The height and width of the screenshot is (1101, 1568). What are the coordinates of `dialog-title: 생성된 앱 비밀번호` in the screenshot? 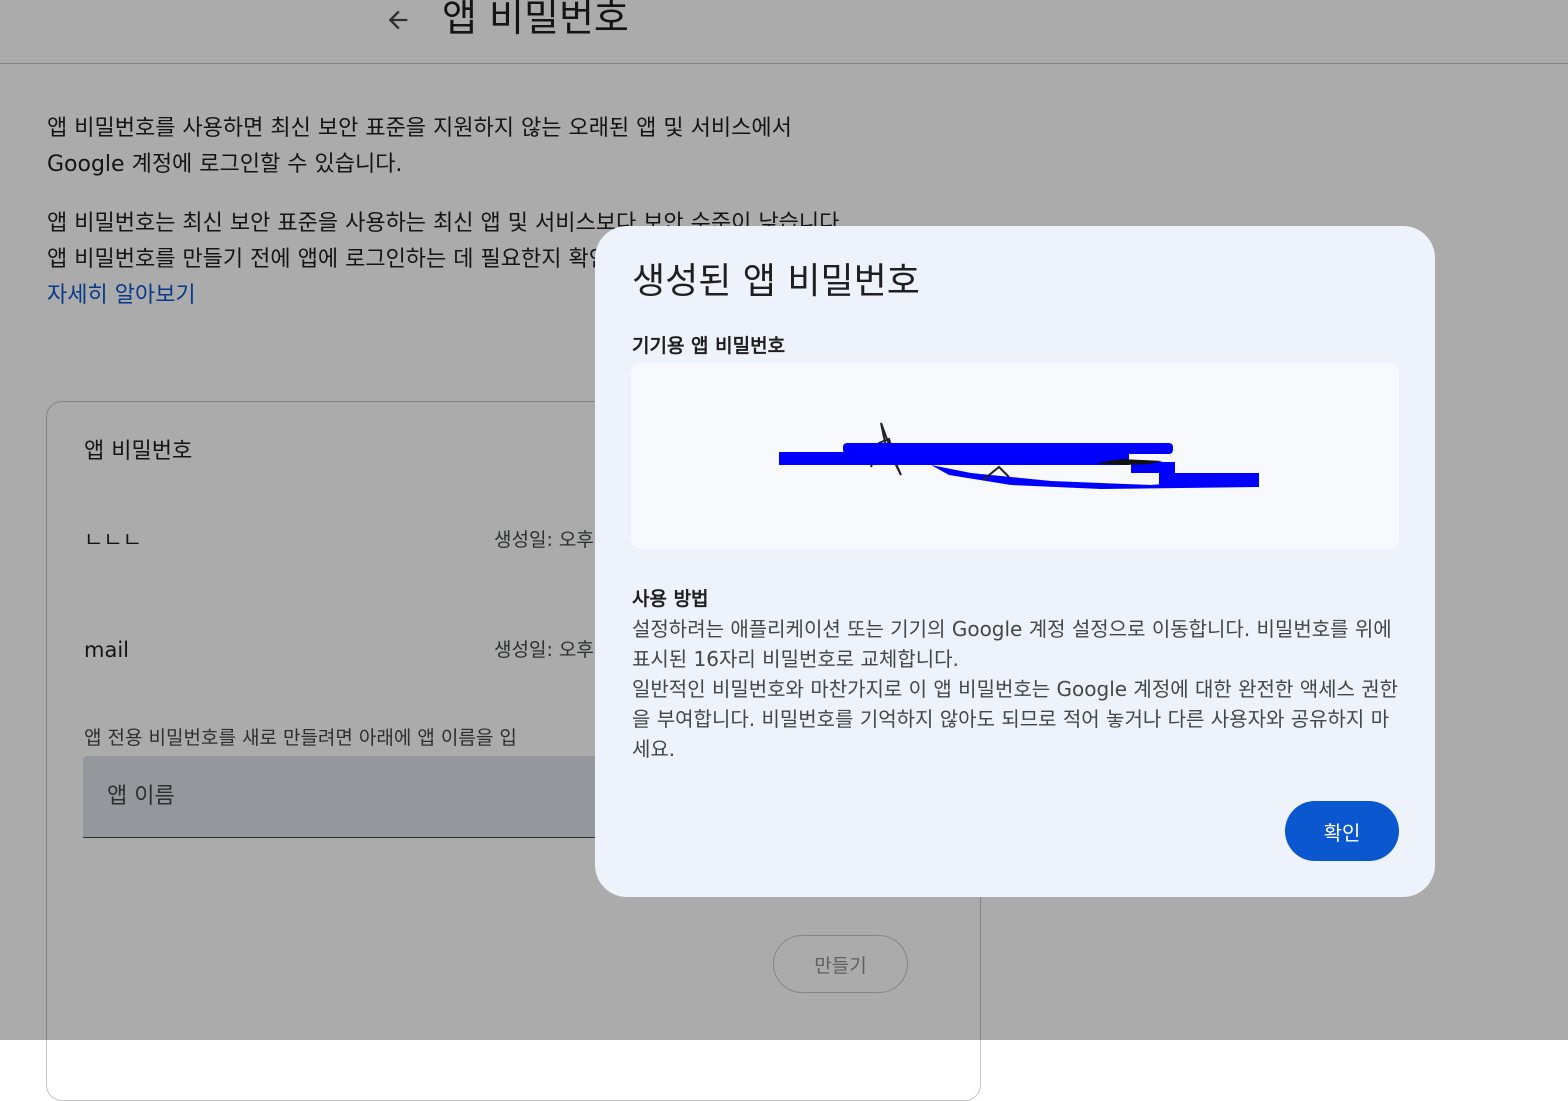 It's located at (776, 281).